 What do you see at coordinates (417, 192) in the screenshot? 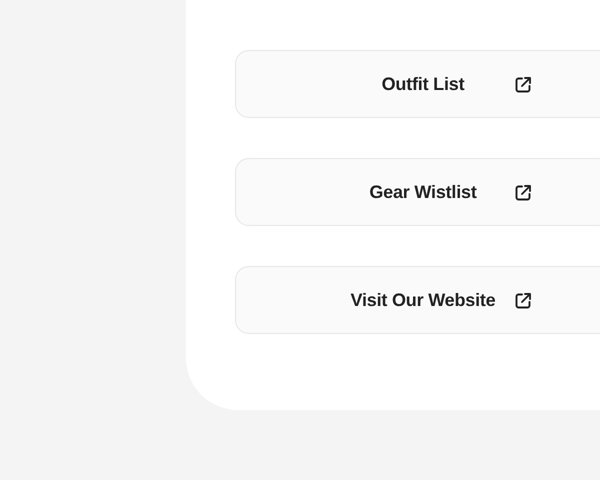
I see `link-button: Gear Wistlist` at bounding box center [417, 192].